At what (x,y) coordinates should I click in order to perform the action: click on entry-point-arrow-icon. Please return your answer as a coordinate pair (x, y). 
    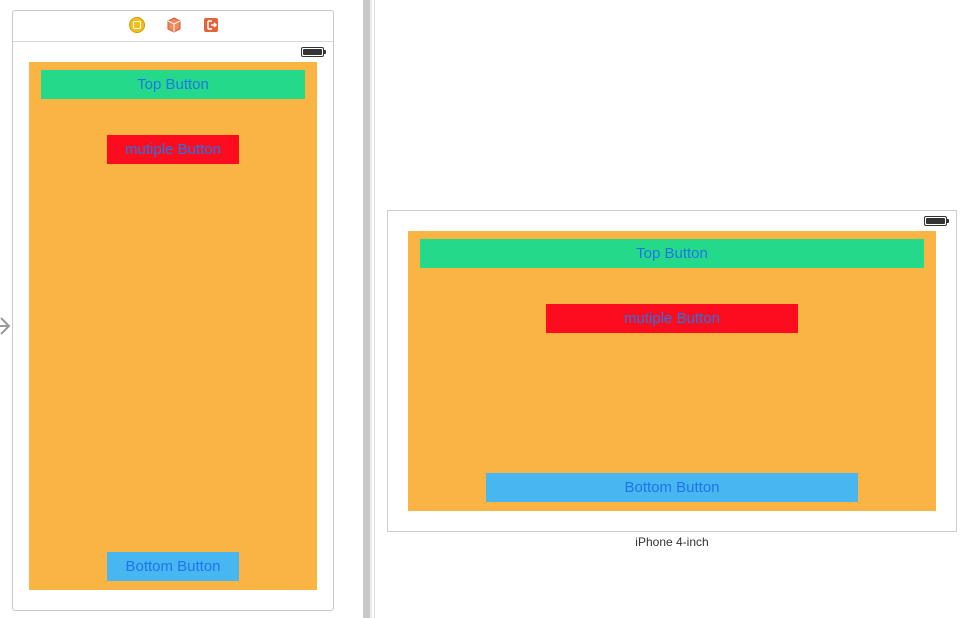
    Looking at the image, I should click on (5, 326).